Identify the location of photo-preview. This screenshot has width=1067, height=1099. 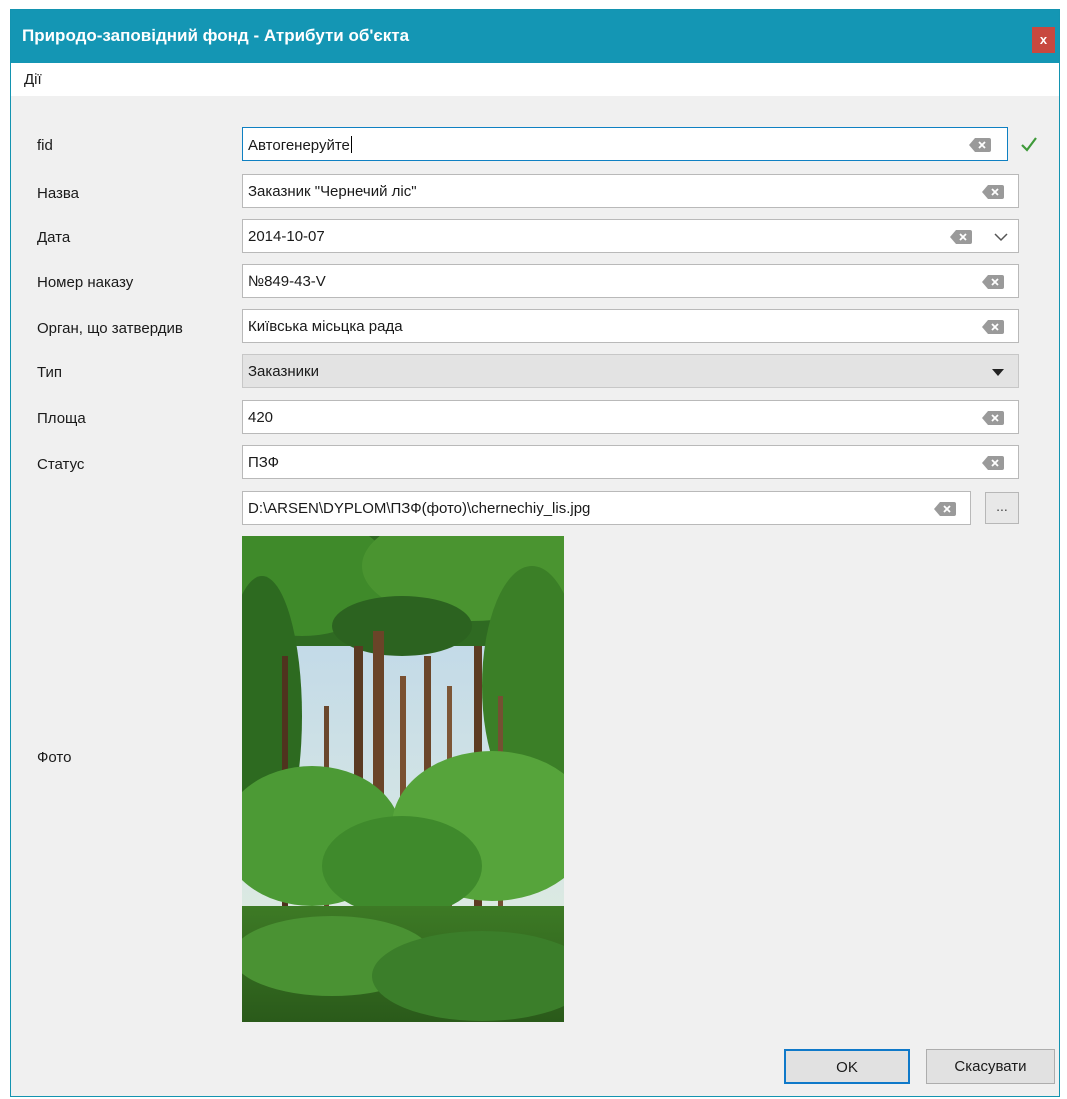
(403, 779).